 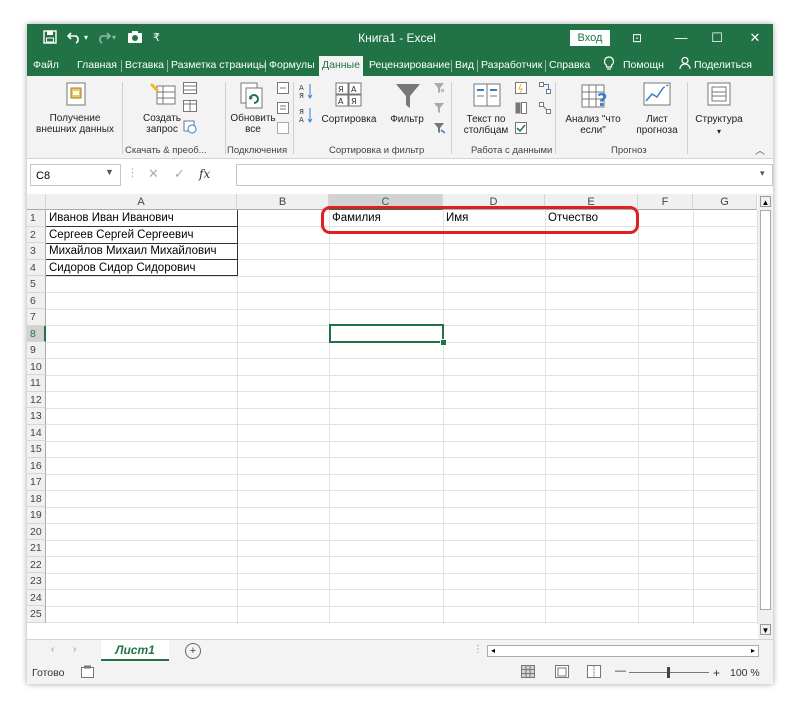 What do you see at coordinates (765, 410) in the screenshot?
I see `vertical-scroll-thumb` at bounding box center [765, 410].